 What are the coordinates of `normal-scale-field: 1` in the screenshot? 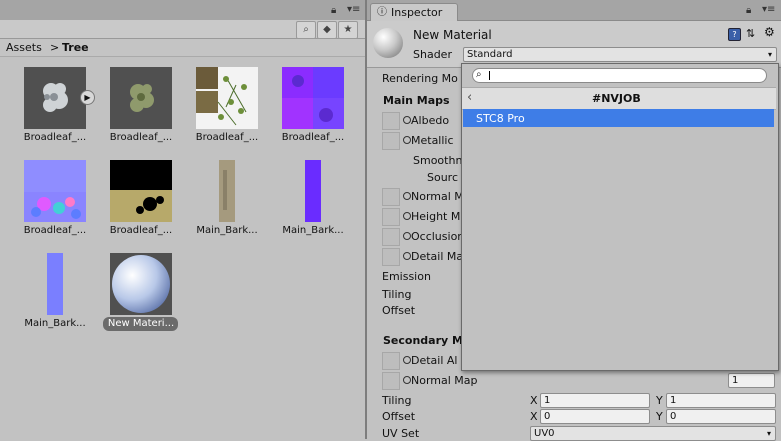 It's located at (751, 380).